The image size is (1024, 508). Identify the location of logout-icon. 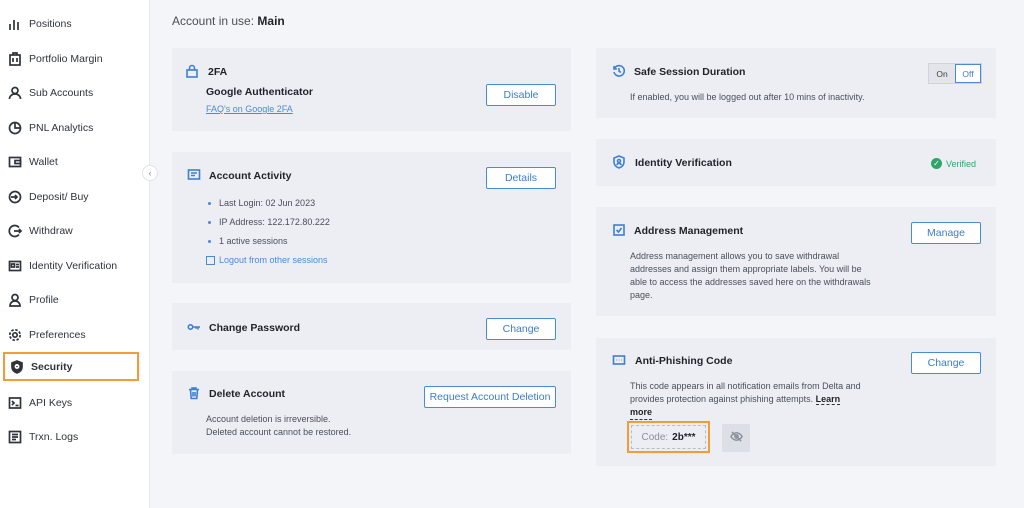
(210, 260).